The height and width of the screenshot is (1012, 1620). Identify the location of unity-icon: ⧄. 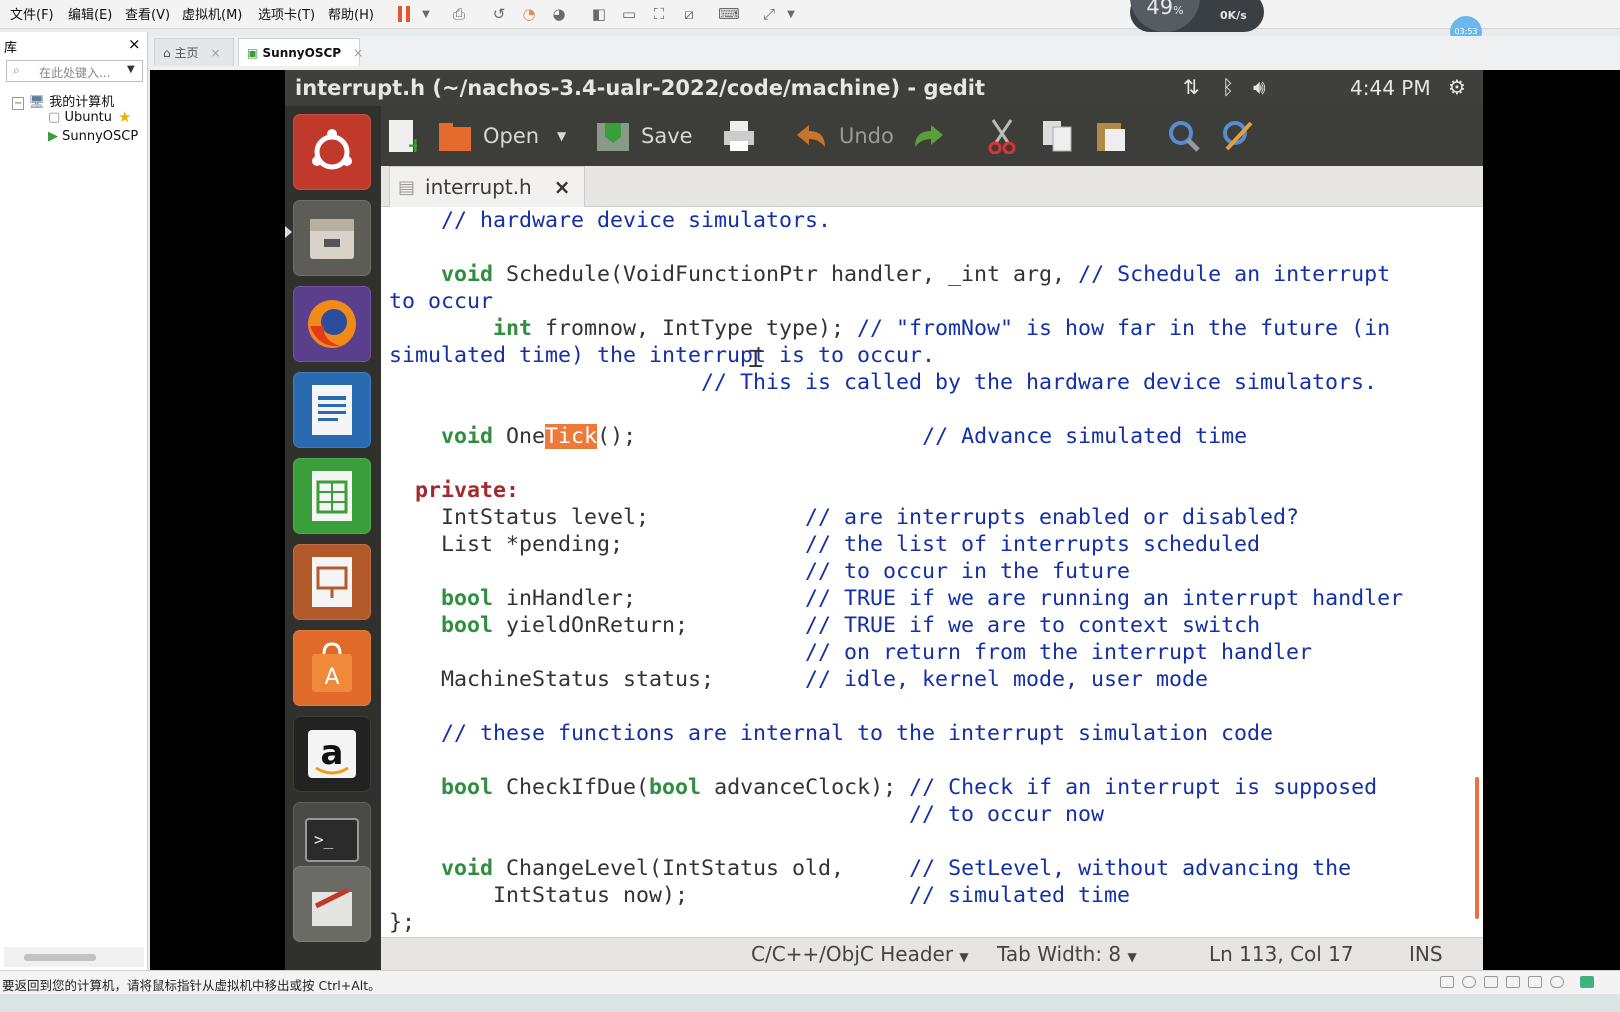
(689, 14).